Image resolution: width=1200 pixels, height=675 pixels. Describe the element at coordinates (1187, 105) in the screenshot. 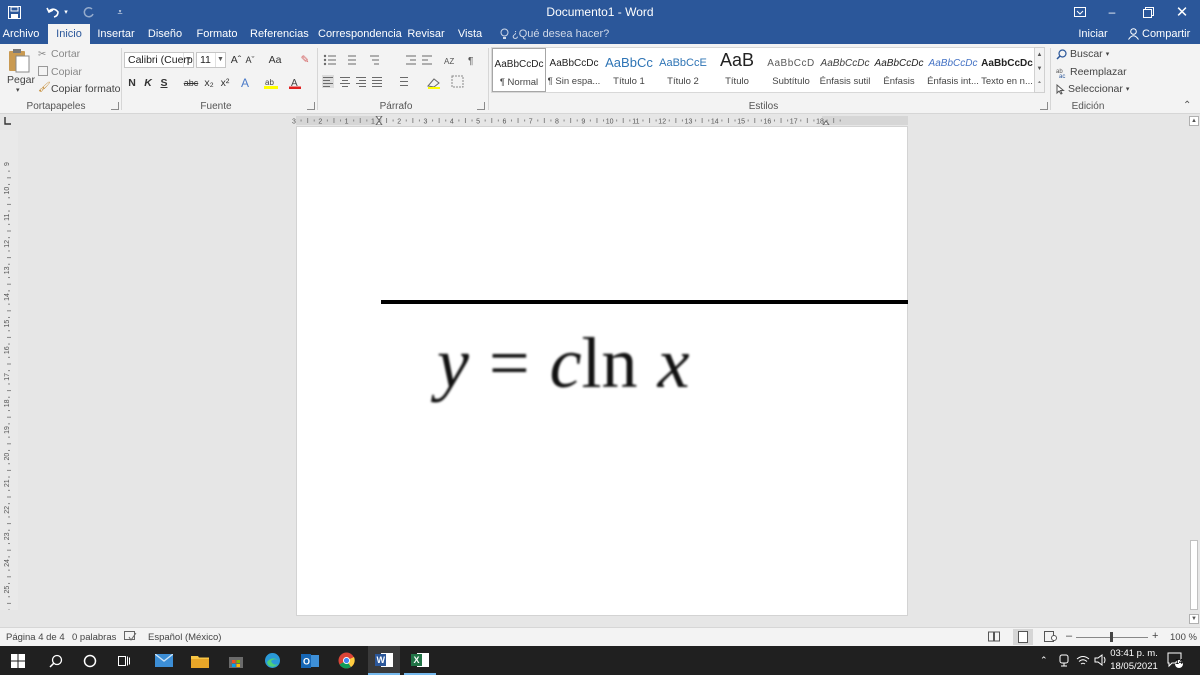

I see `collapse-ribbon-icon: ⌃` at that location.